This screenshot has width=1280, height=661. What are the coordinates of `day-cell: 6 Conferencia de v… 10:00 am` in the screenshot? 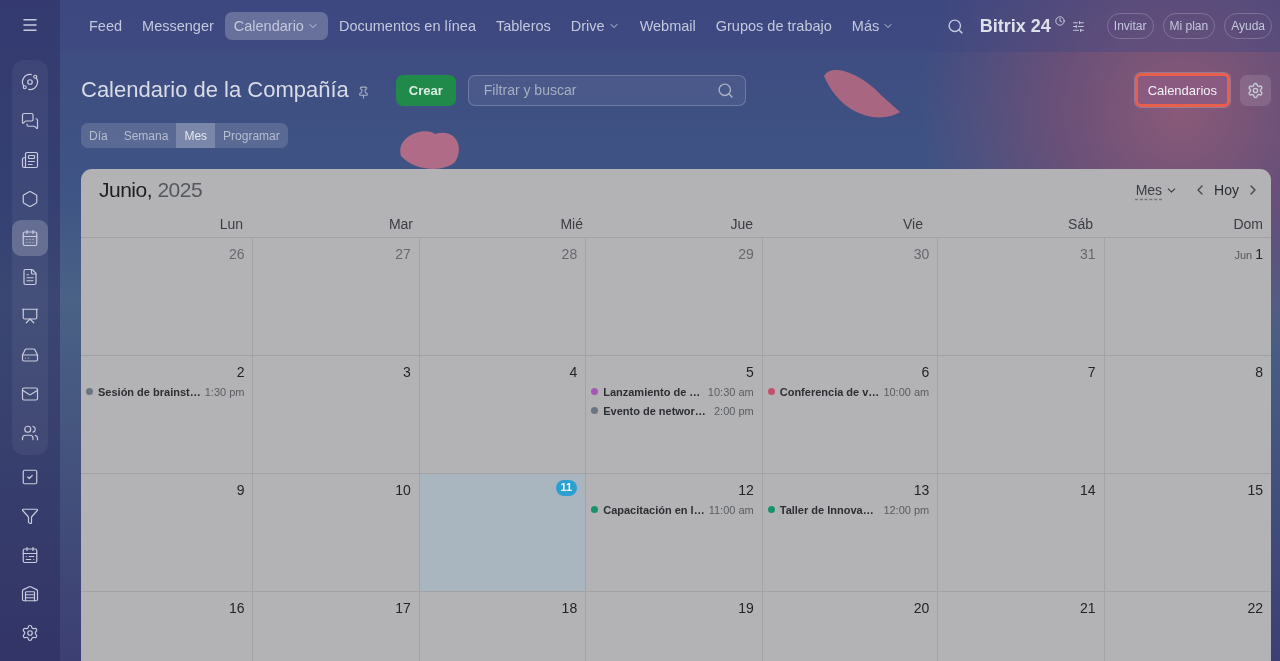 It's located at (850, 415).